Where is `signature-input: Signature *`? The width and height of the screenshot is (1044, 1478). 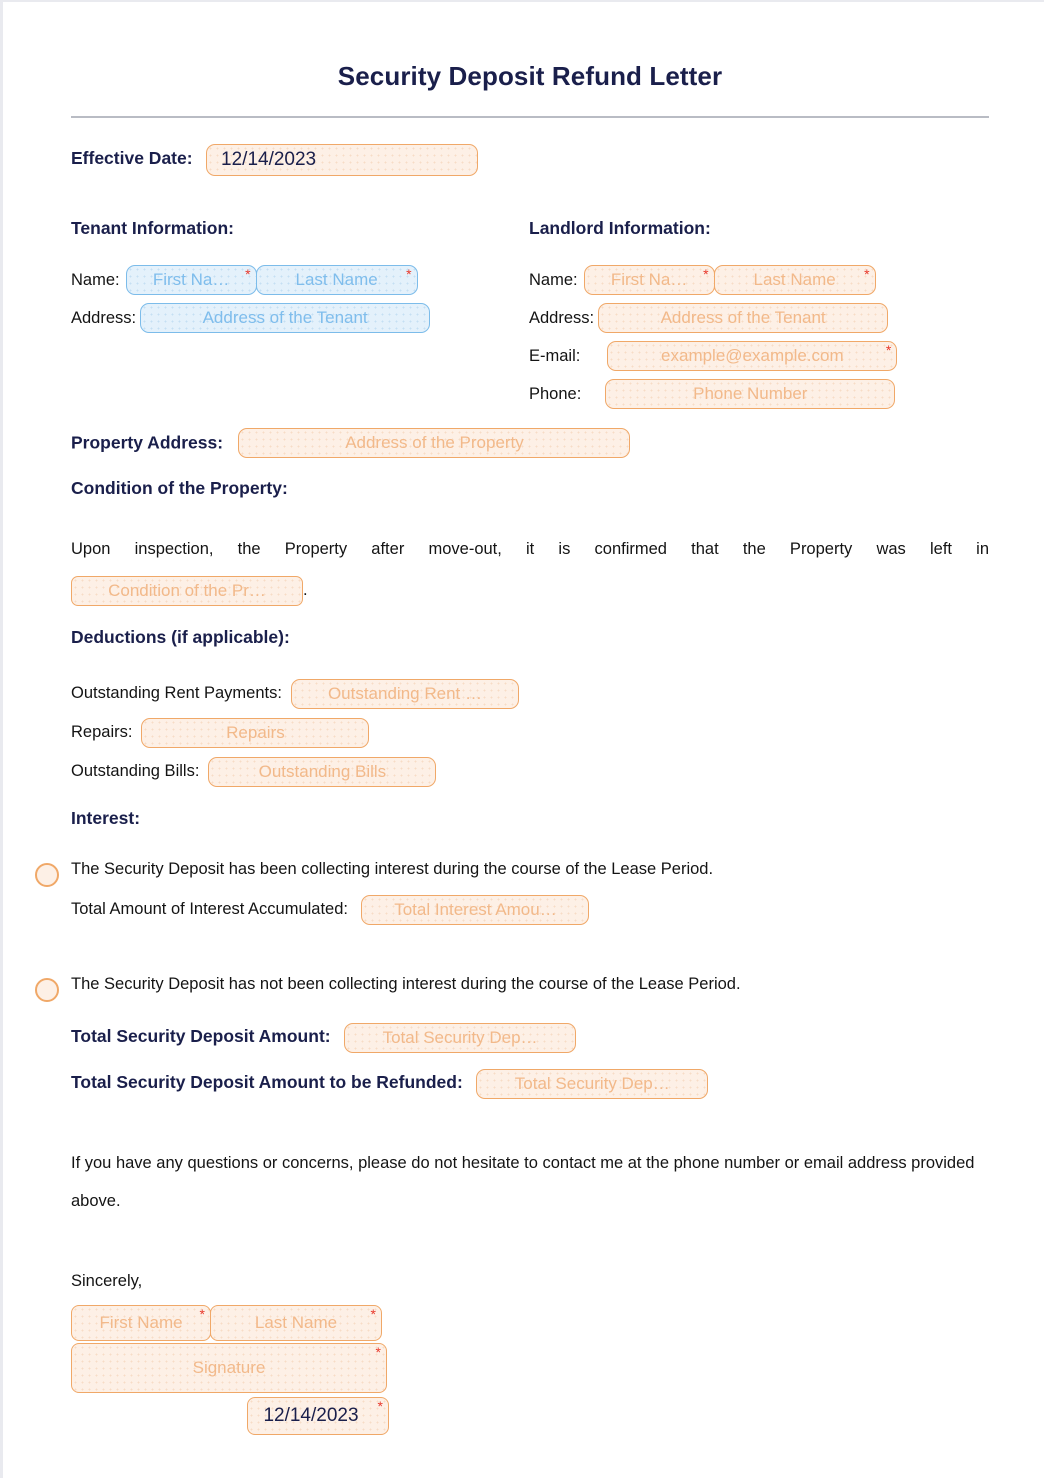
signature-input: Signature * is located at coordinates (229, 1368).